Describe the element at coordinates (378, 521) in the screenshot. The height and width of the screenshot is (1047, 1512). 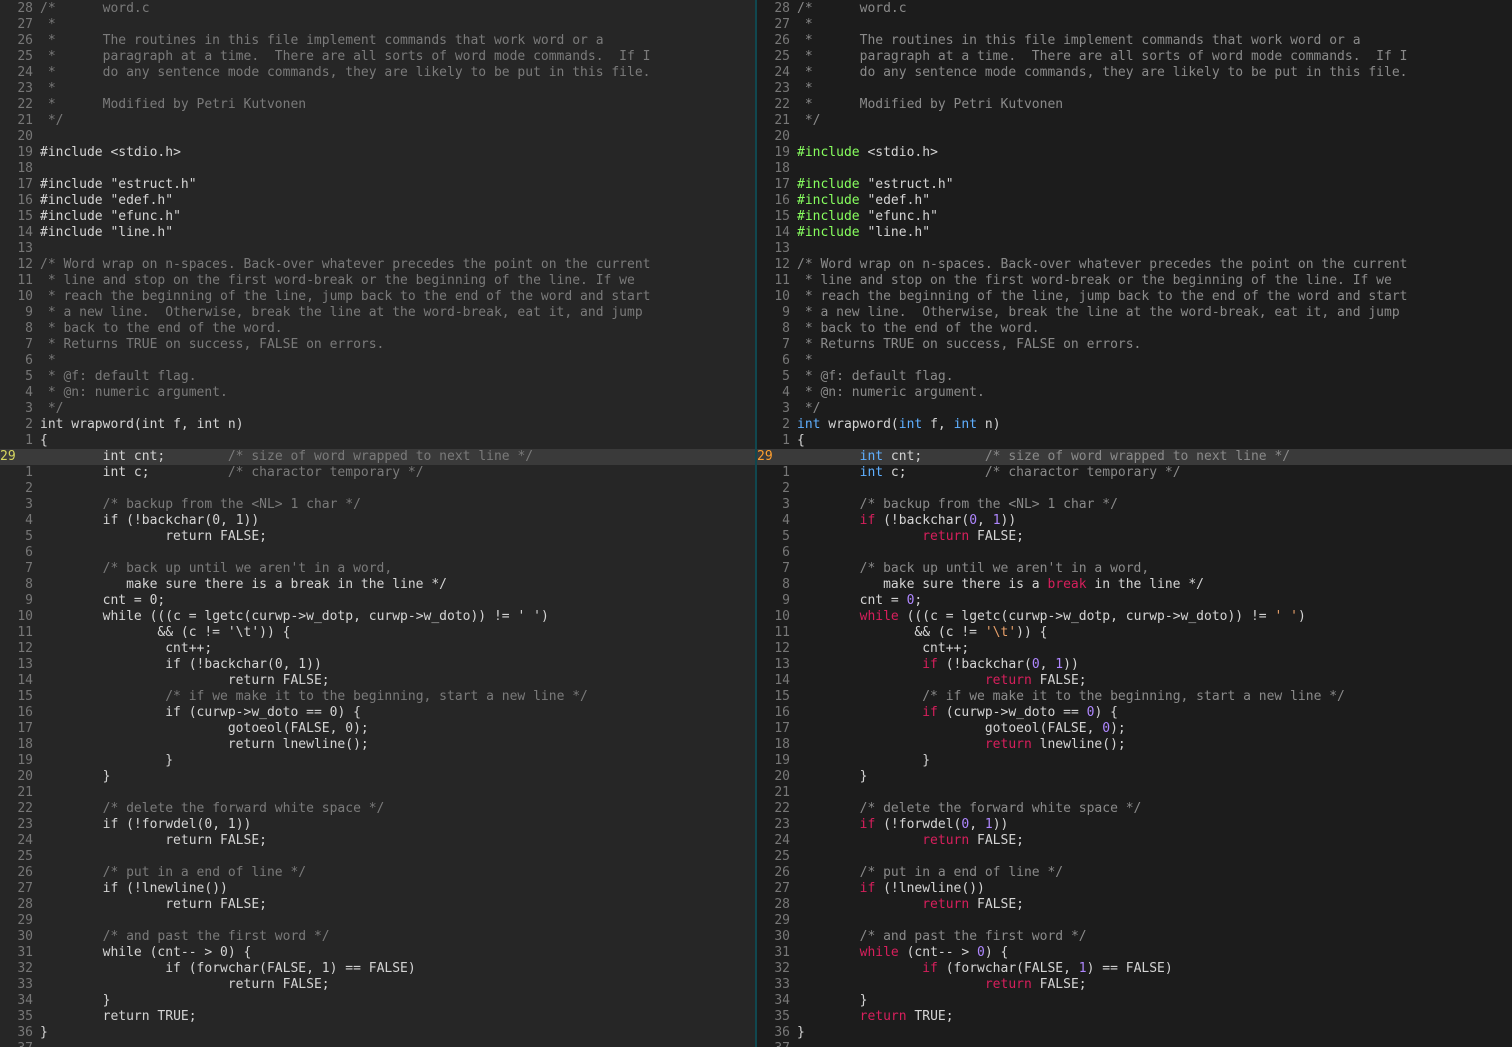
I see `code-line: 4 if (!backchar(0, 1))` at that location.